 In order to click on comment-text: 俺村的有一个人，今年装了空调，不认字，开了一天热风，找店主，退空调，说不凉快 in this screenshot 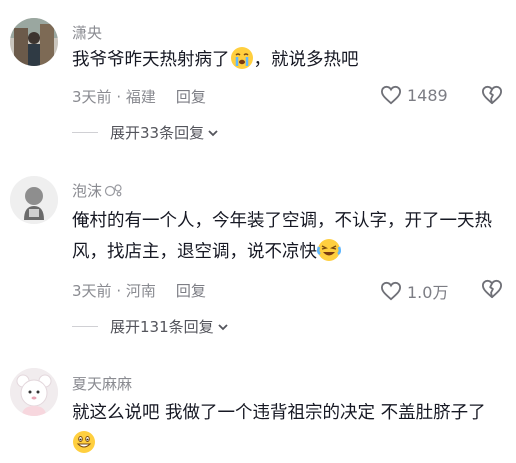, I will do `click(282, 236)`.